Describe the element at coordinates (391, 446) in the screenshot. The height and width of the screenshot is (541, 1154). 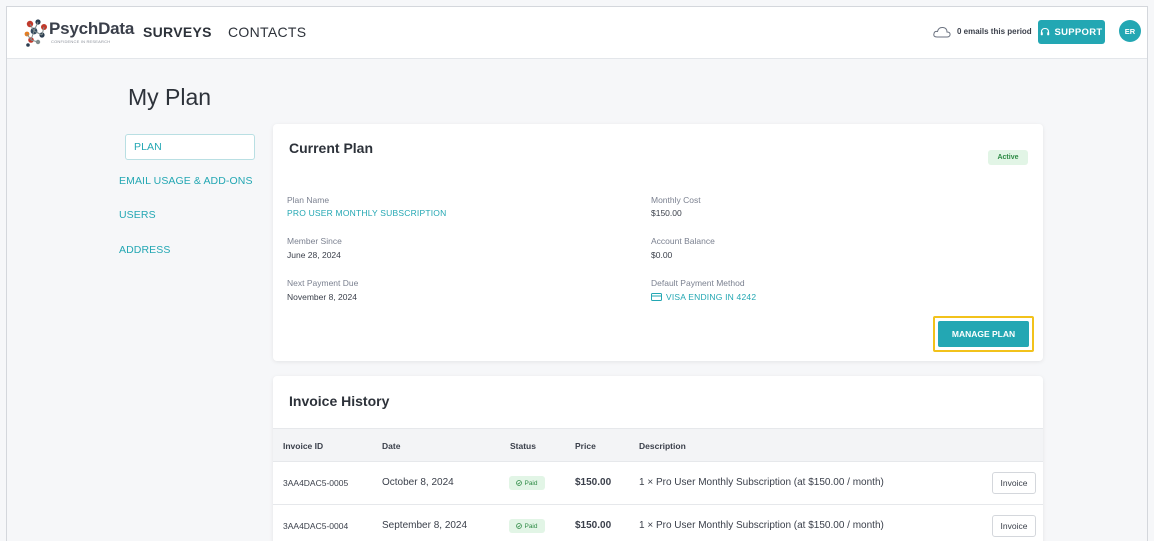
I see `column-header-date: Date` at that location.